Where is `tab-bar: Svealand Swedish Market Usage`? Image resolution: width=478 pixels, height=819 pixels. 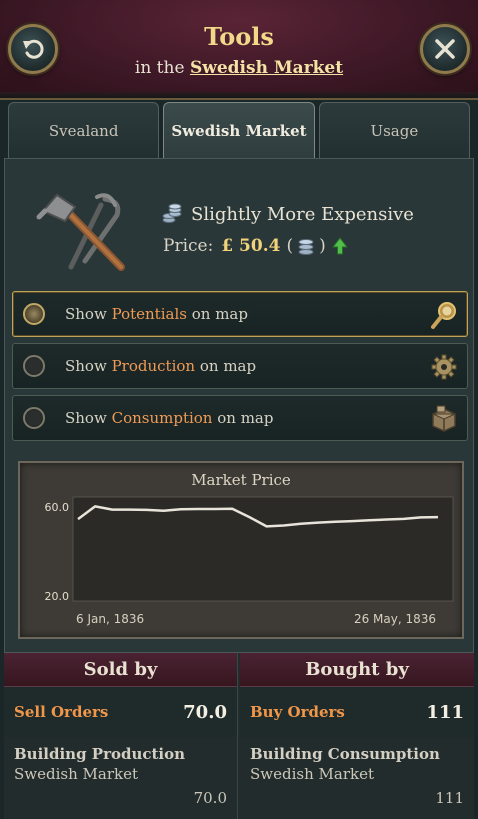
tab-bar: Svealand Swedish Market Usage is located at coordinates (239, 130).